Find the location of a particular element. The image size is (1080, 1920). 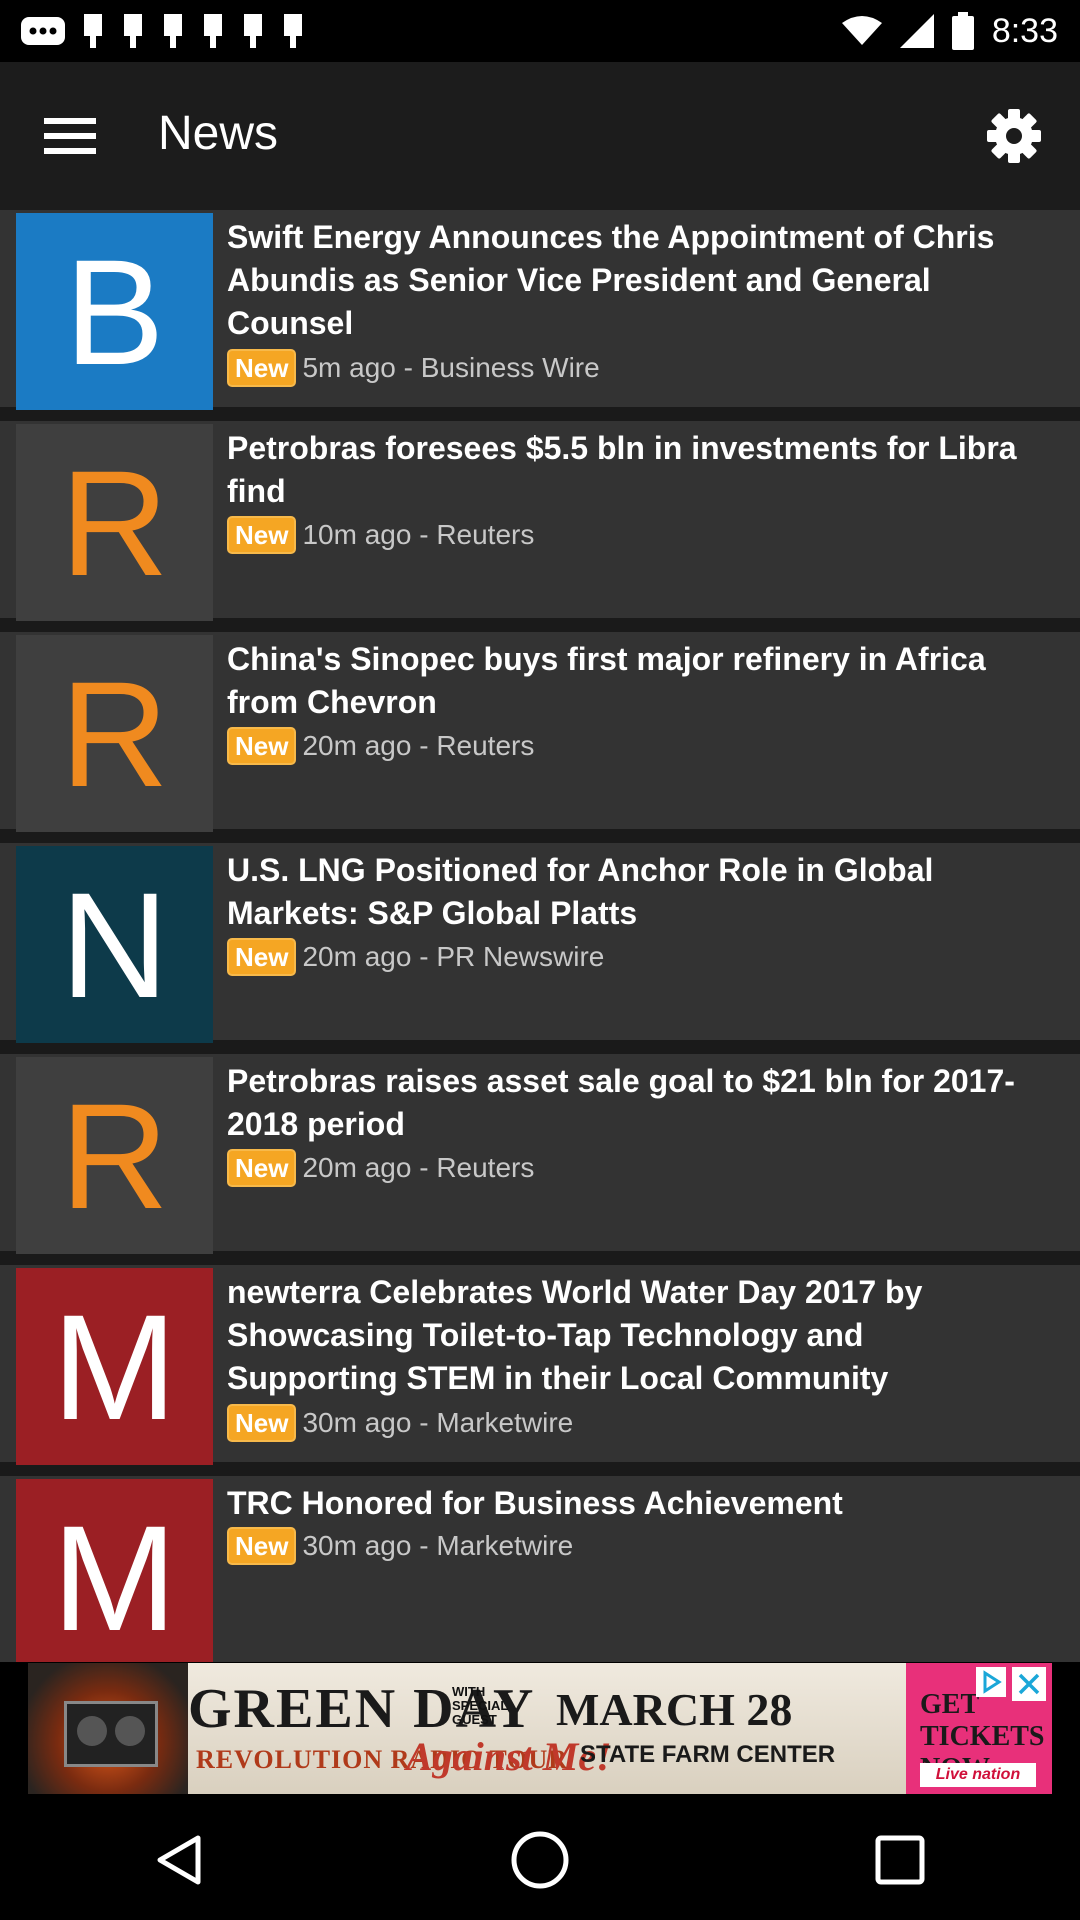

source-letter: N is located at coordinates (114, 944).